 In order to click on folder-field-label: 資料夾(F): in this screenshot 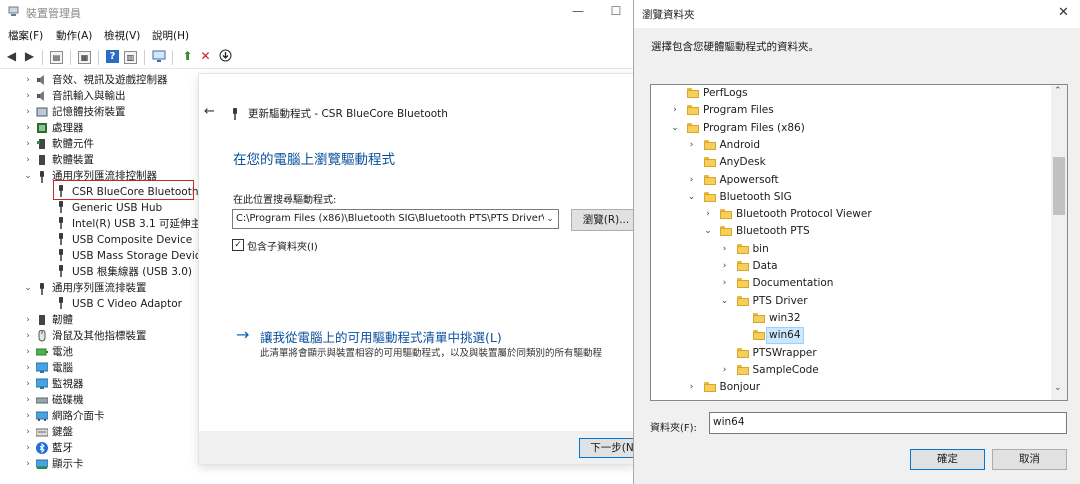, I will do `click(673, 428)`.